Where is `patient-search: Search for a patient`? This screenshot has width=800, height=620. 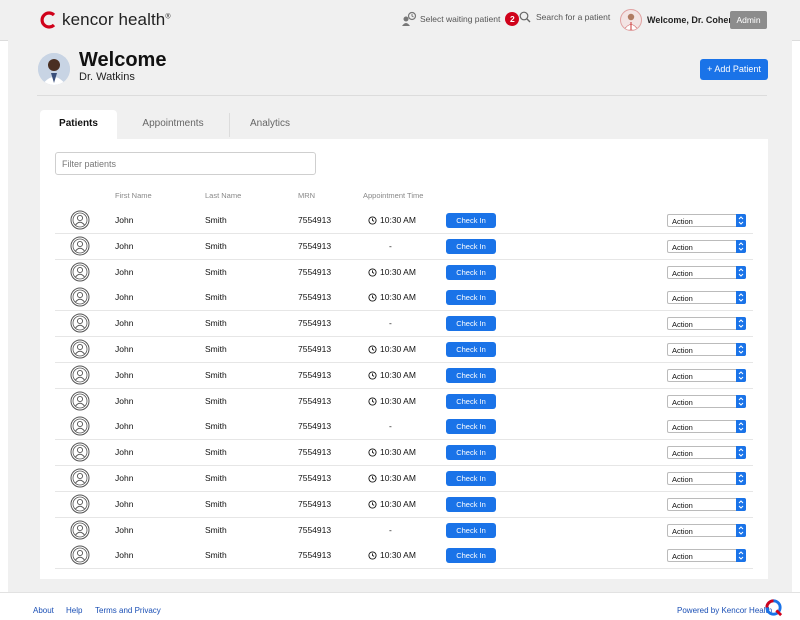
patient-search: Search for a patient is located at coordinates (564, 17).